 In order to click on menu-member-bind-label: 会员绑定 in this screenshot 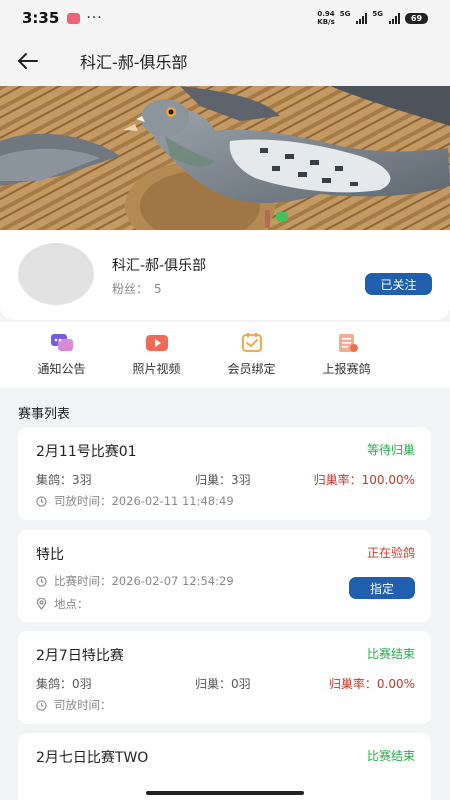, I will do `click(251, 369)`.